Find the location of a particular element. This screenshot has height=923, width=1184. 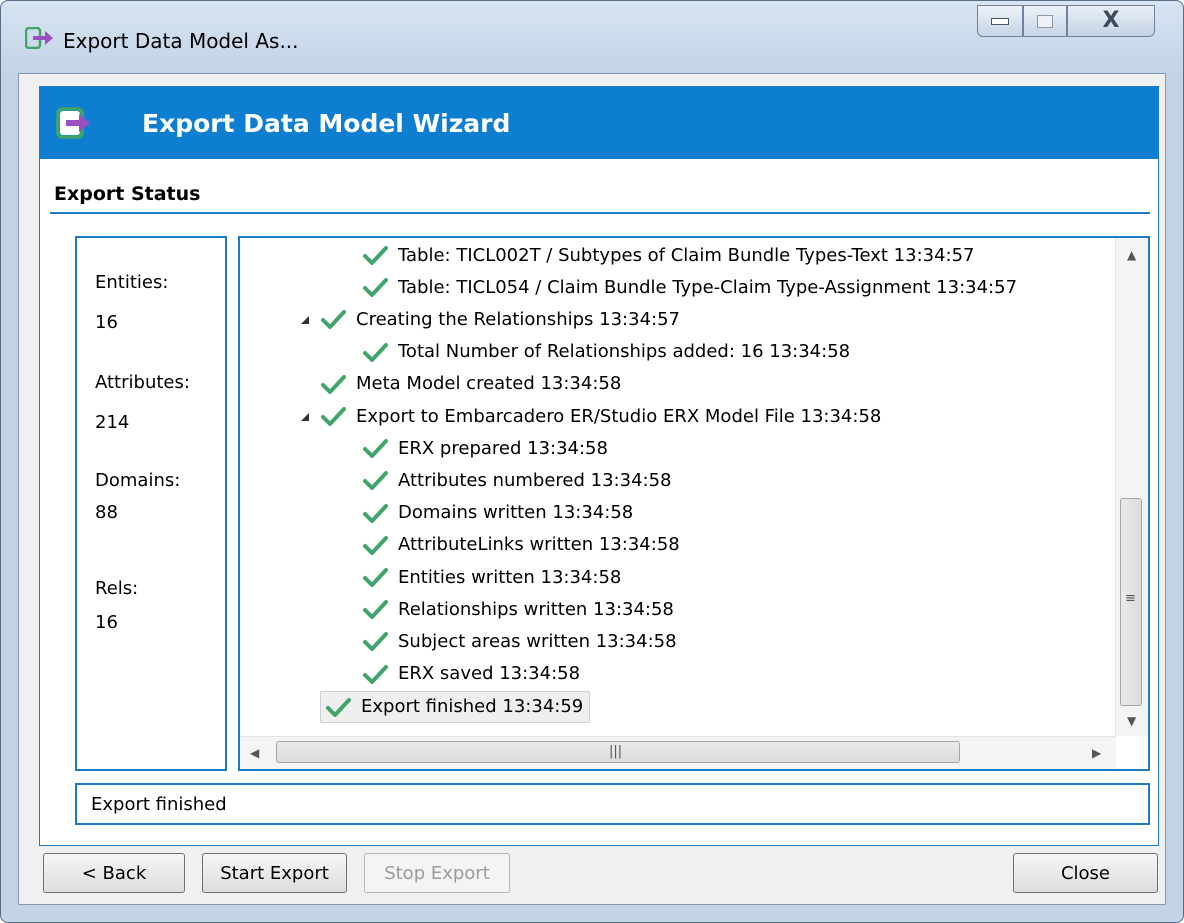

stat-attributes-label: Attributes: is located at coordinates (142, 382).